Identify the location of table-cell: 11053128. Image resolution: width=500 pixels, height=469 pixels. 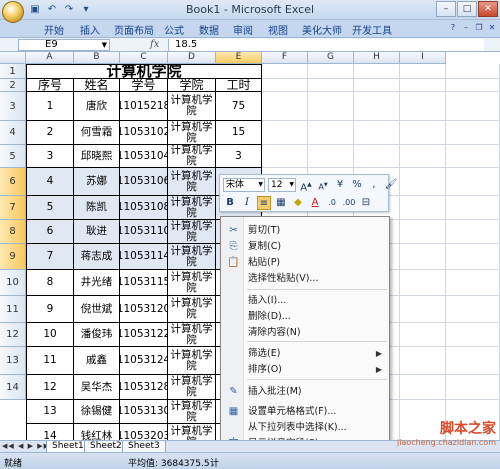
(144, 387).